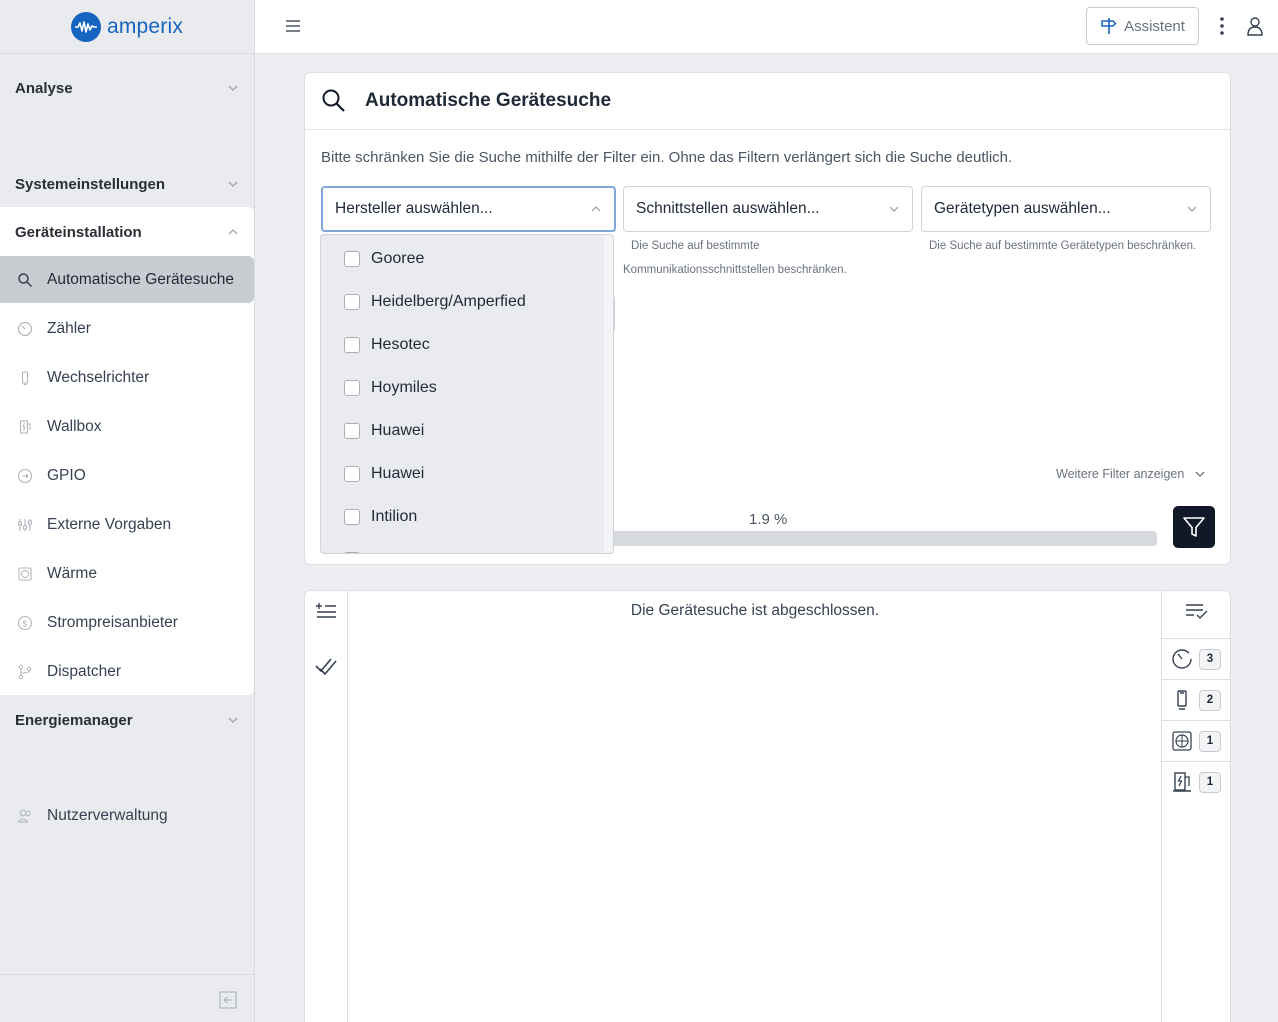  What do you see at coordinates (1196, 781) in the screenshot?
I see `category-filter-wallbox: 1` at bounding box center [1196, 781].